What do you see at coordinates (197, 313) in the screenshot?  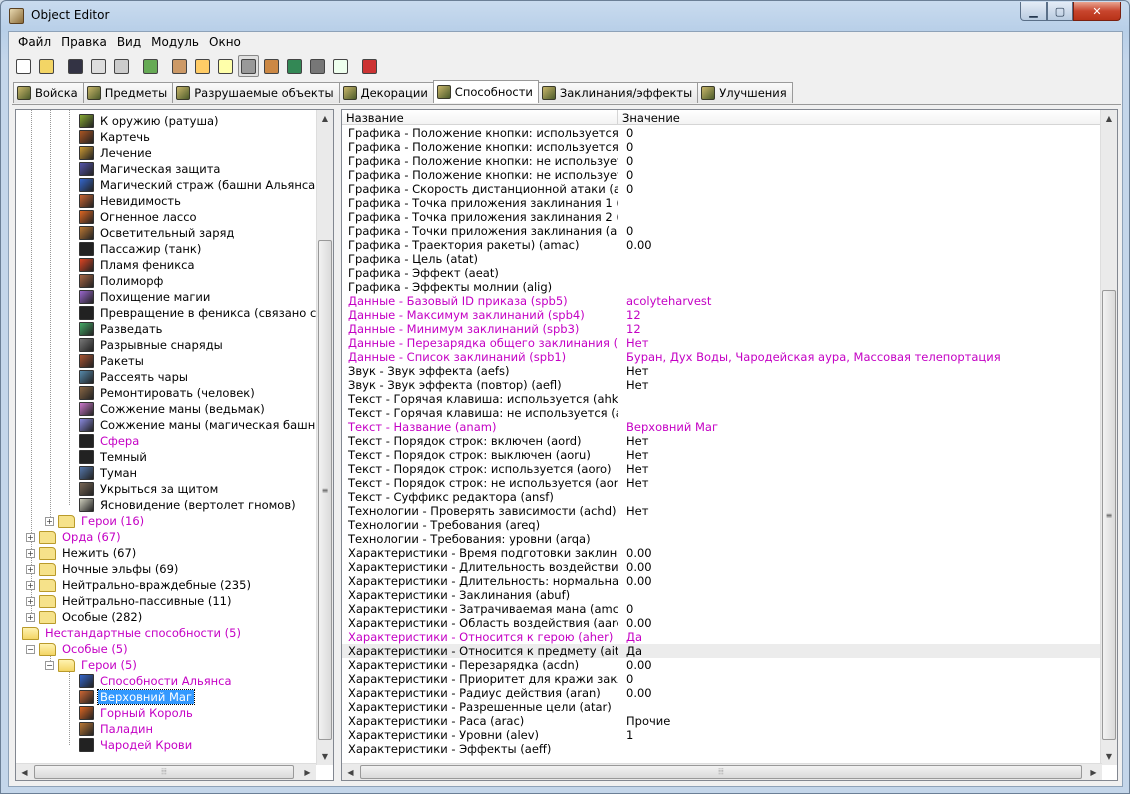 I see `tree-node: Превращение в феникса (связано с яйцом` at bounding box center [197, 313].